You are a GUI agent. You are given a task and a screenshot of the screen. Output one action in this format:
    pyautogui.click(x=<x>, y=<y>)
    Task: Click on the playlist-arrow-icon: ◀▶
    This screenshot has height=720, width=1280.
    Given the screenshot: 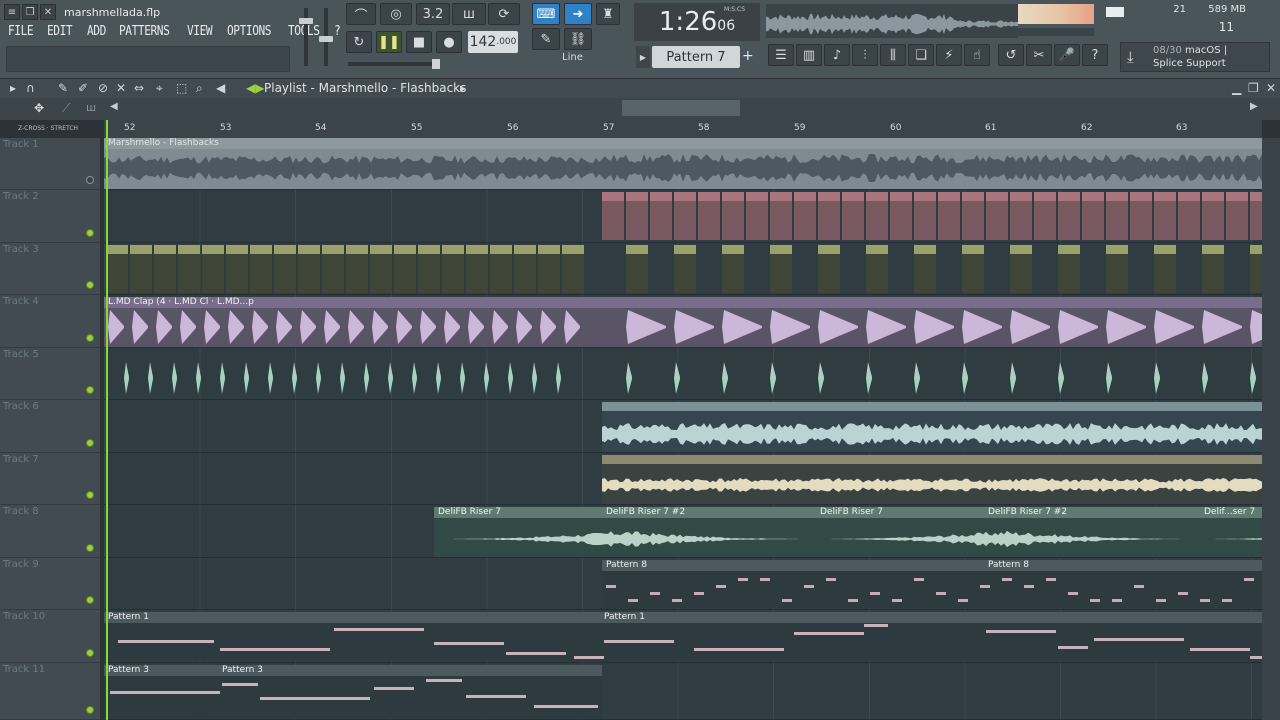 What is the action you would take?
    pyautogui.click(x=255, y=88)
    